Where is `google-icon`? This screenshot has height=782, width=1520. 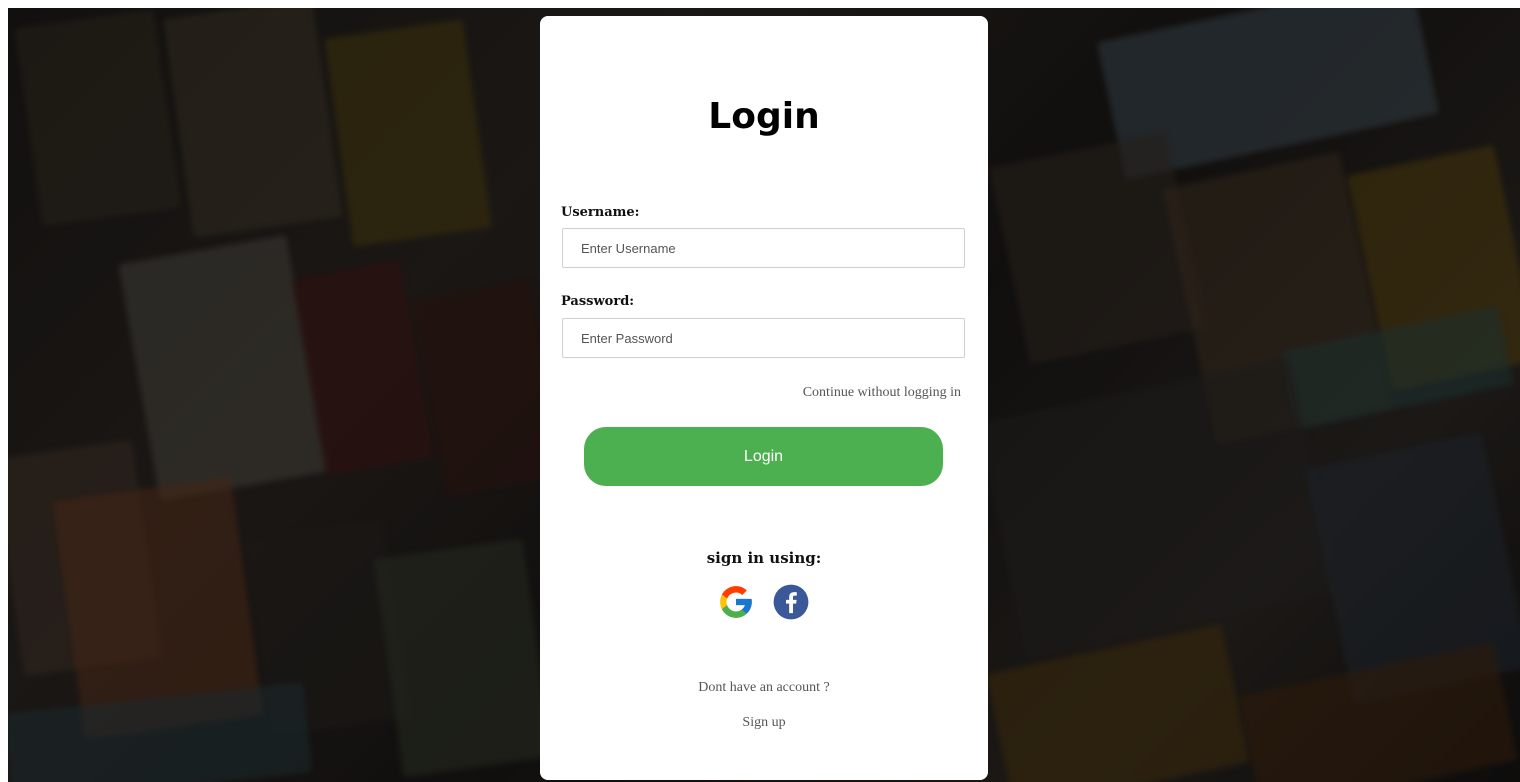 google-icon is located at coordinates (736, 602).